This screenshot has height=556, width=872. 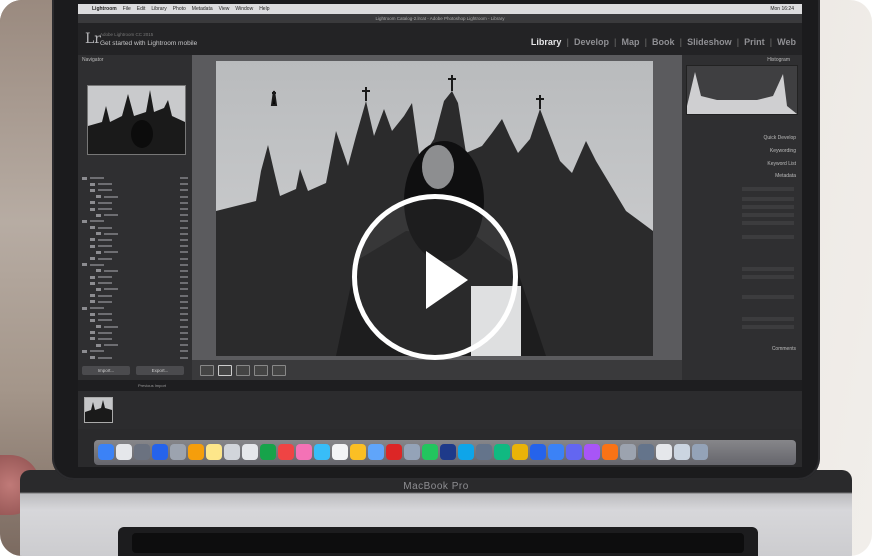 What do you see at coordinates (202, 9) in the screenshot?
I see `menu-item: Metadata` at bounding box center [202, 9].